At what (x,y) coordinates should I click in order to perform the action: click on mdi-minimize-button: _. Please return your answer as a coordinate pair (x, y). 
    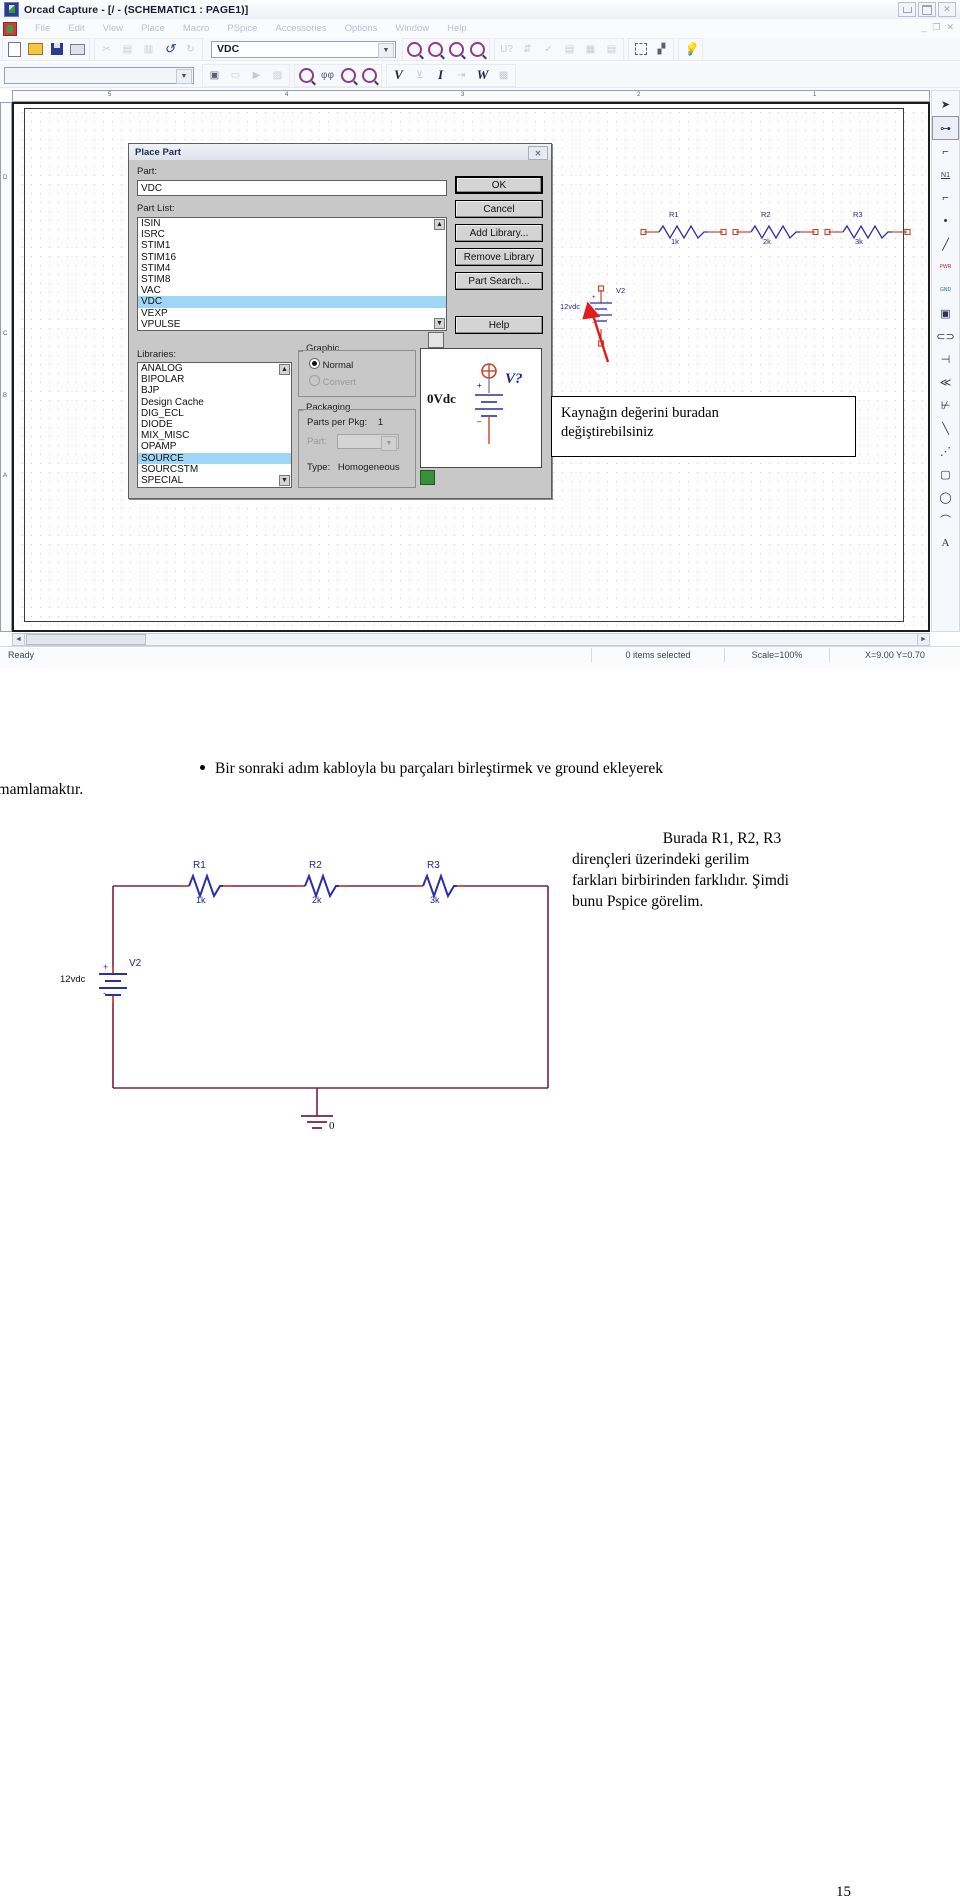
    Looking at the image, I should click on (923, 27).